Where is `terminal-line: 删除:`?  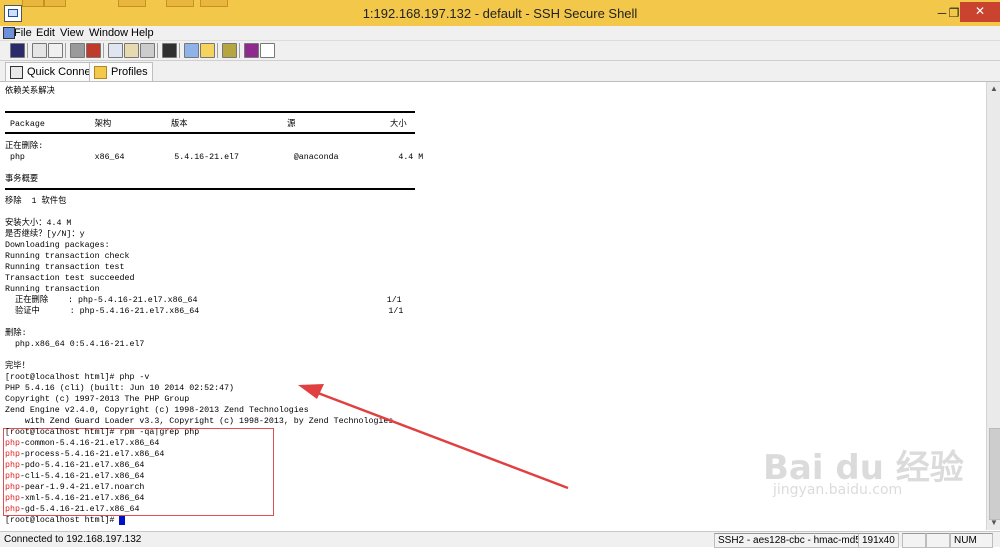 terminal-line: 删除: is located at coordinates (16, 333).